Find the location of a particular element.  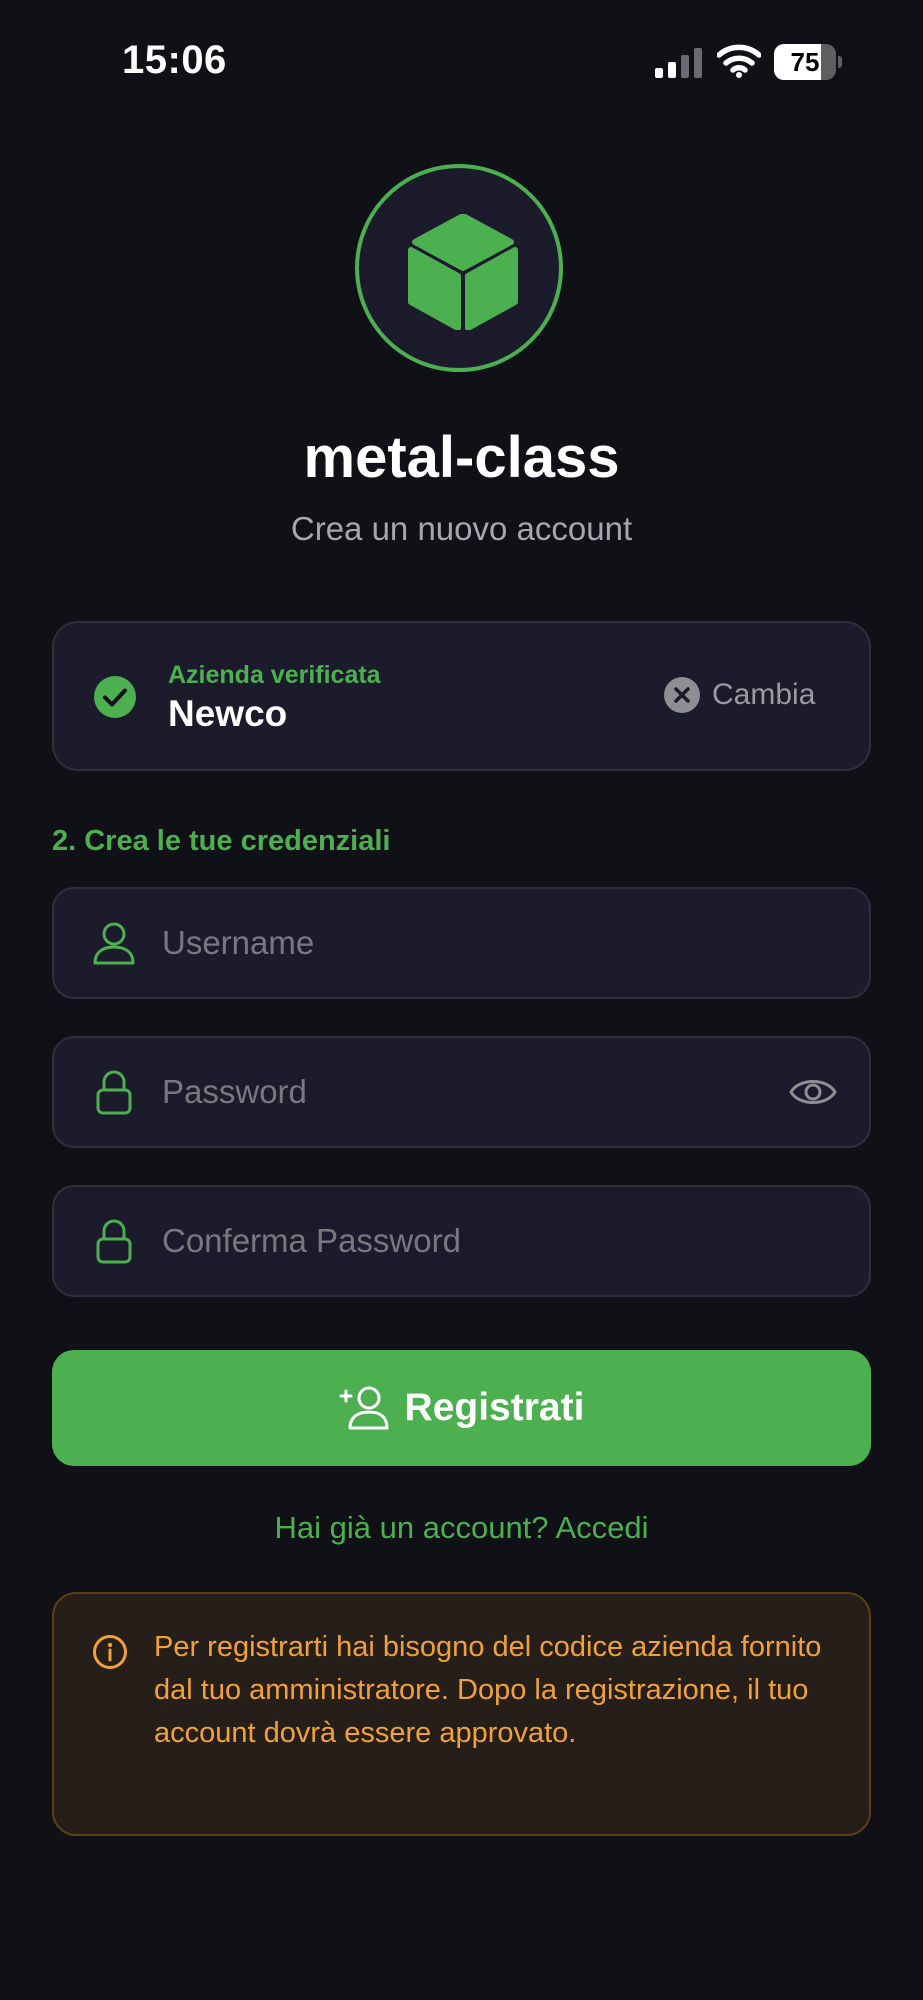

user-icon is located at coordinates (114, 943).